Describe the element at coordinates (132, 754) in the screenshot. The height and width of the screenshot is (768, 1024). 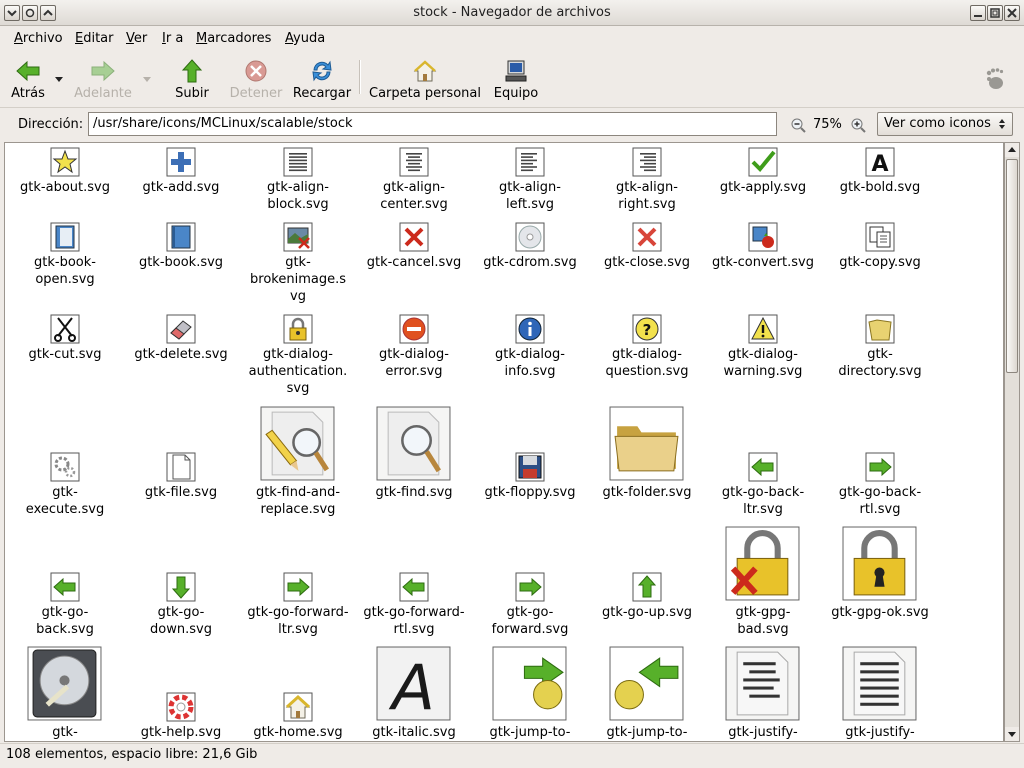
I see `status-text: 108 elementos, espacio libre: 21,6 Gib` at that location.